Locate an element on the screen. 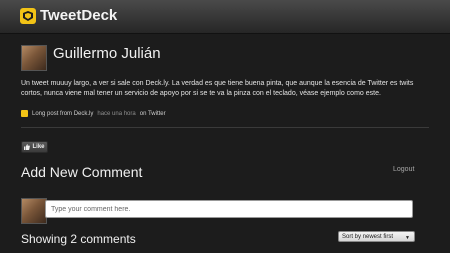 Image resolution: width=450 pixels, height=253 pixels. thumbs-up-icon is located at coordinates (27, 147).